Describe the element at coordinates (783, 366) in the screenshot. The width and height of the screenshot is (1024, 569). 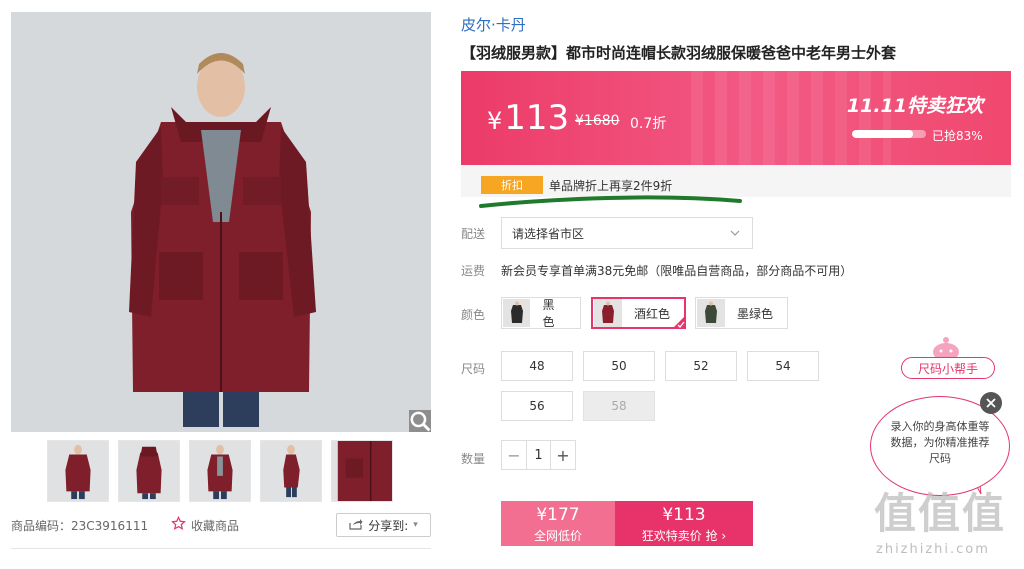
I see `size-option-54: 54` at that location.